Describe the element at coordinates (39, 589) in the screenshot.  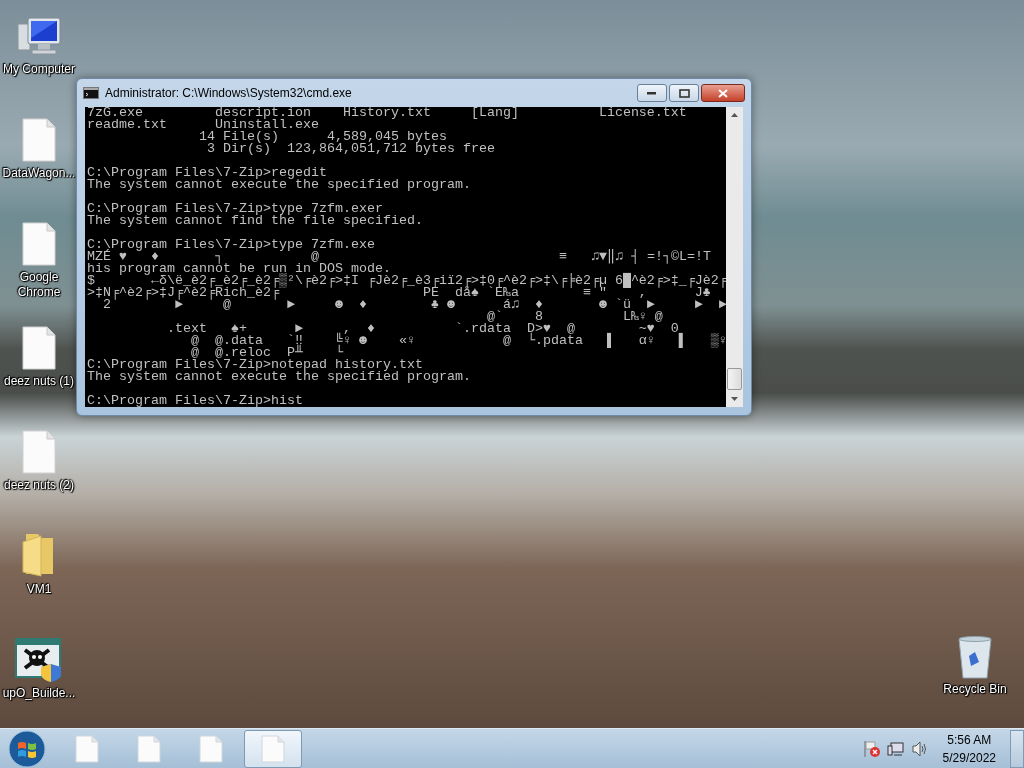
I see `icon-label: VM1` at that location.